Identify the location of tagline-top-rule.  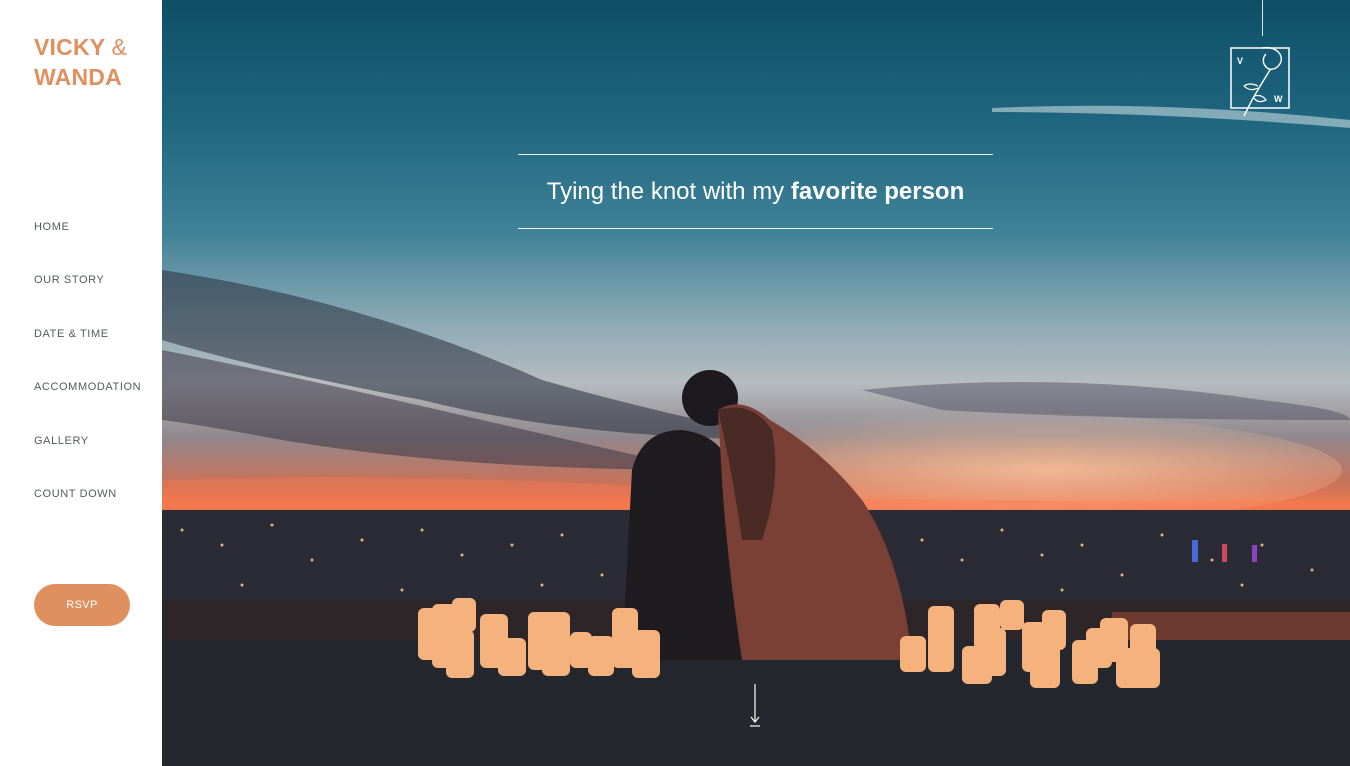
(755, 154).